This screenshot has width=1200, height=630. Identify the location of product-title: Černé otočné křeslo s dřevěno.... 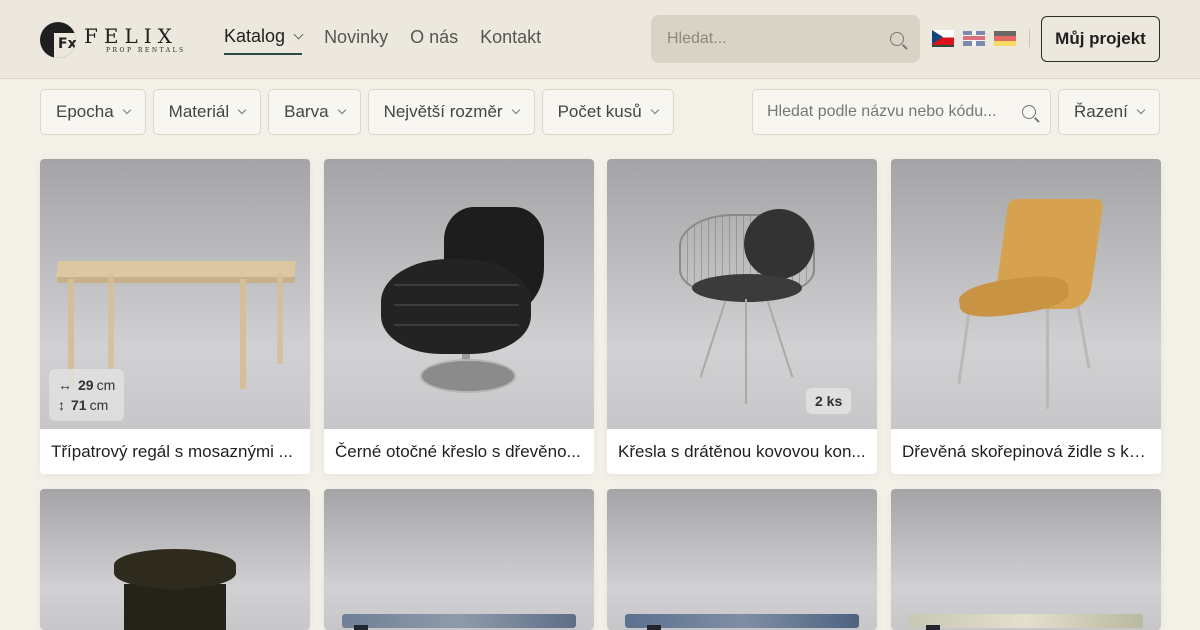
(459, 451).